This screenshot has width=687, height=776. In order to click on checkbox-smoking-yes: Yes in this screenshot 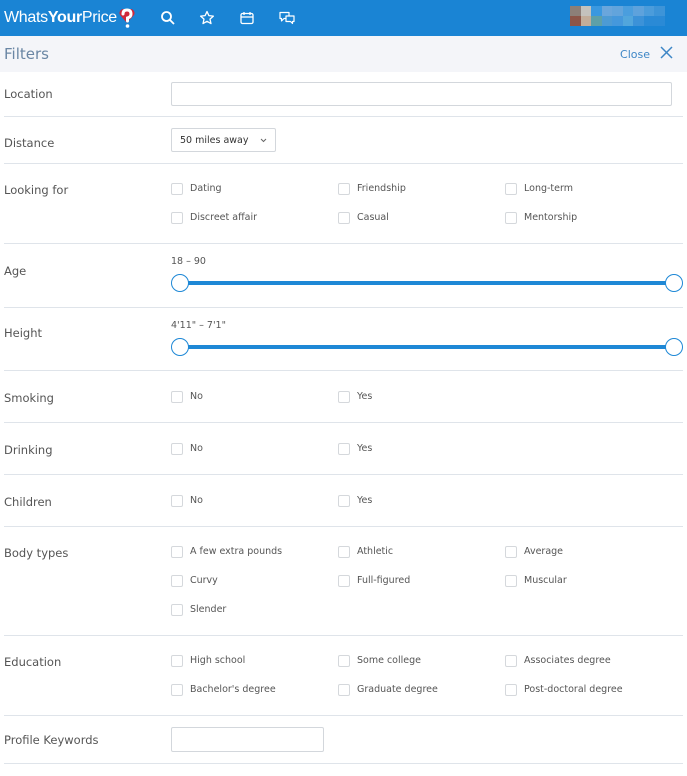, I will do `click(421, 396)`.